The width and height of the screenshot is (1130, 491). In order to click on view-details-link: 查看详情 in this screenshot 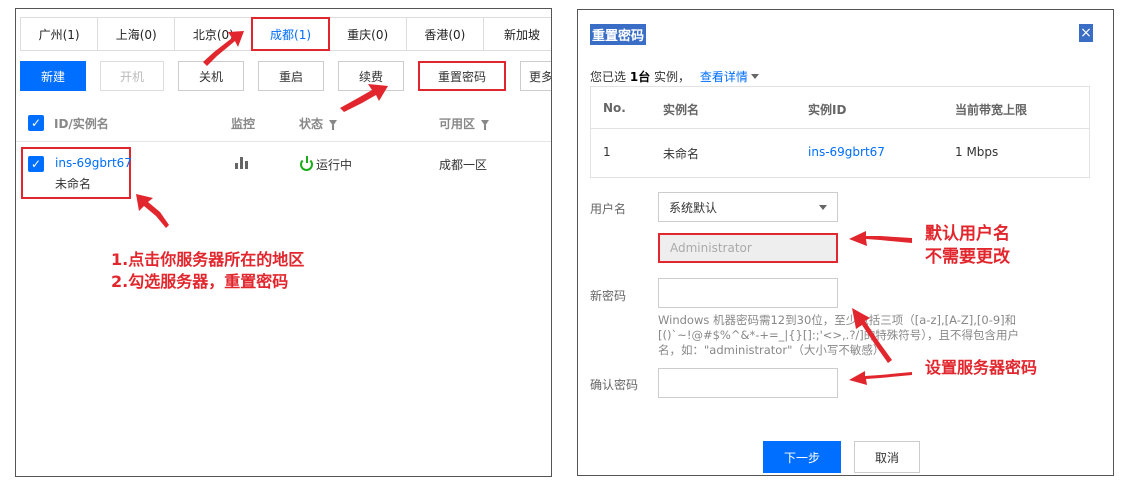, I will do `click(729, 77)`.